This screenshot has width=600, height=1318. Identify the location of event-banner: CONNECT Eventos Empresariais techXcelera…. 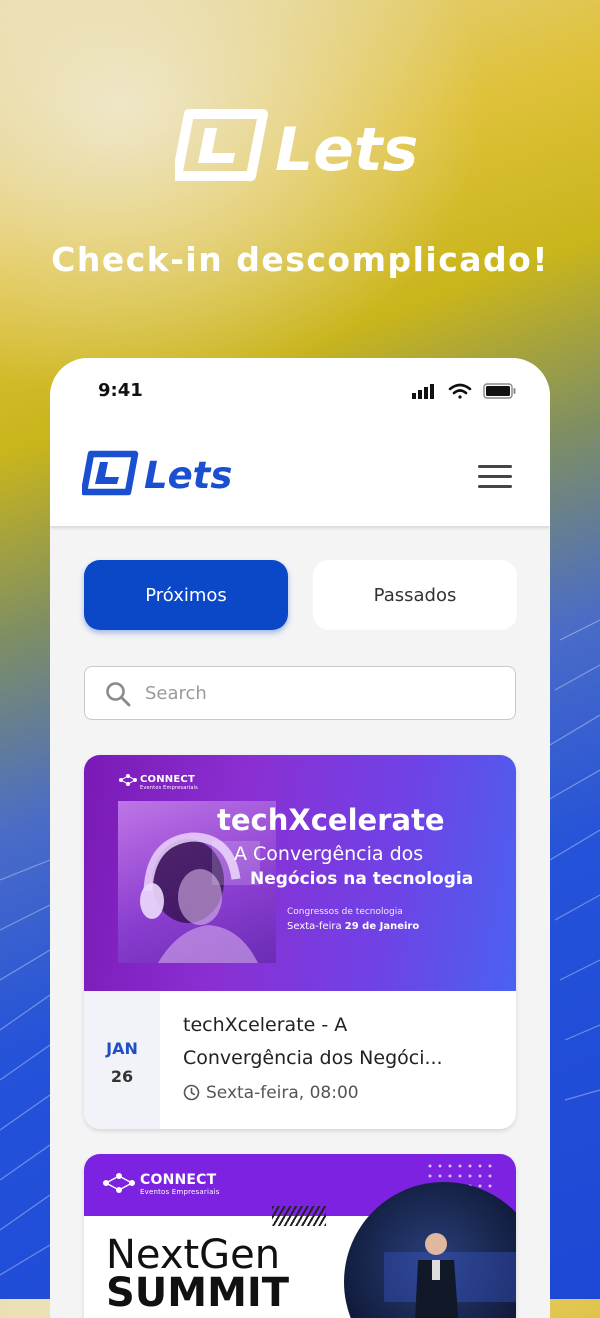
(300, 873).